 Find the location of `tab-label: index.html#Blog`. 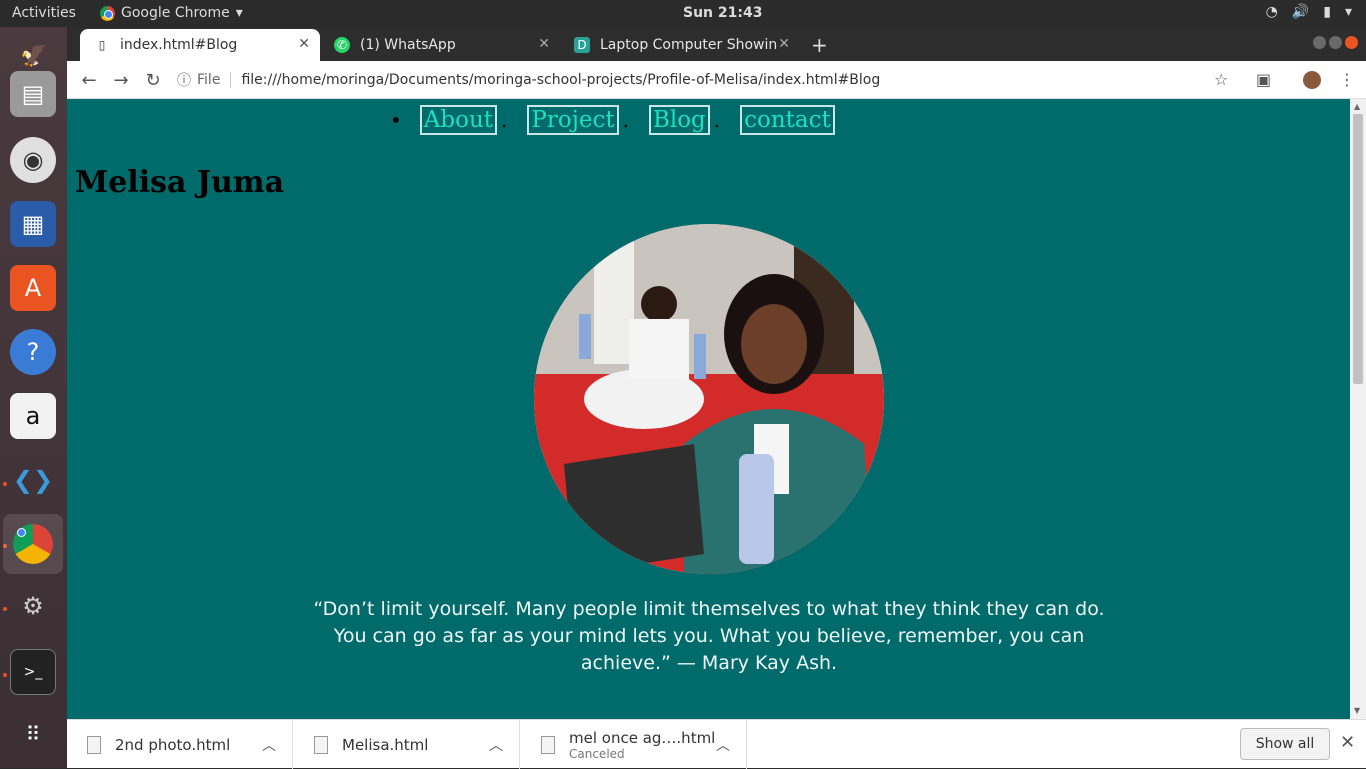

tab-label: index.html#Blog is located at coordinates (179, 45).